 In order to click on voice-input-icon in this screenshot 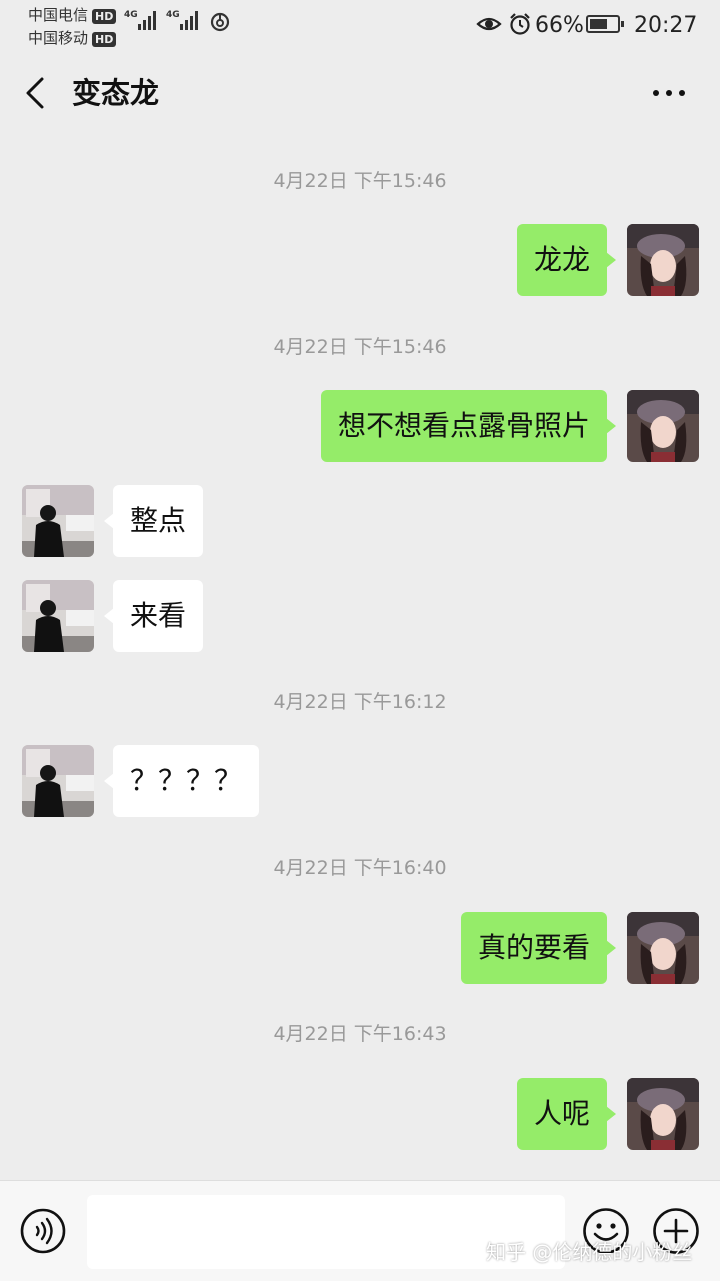, I will do `click(43, 1231)`.